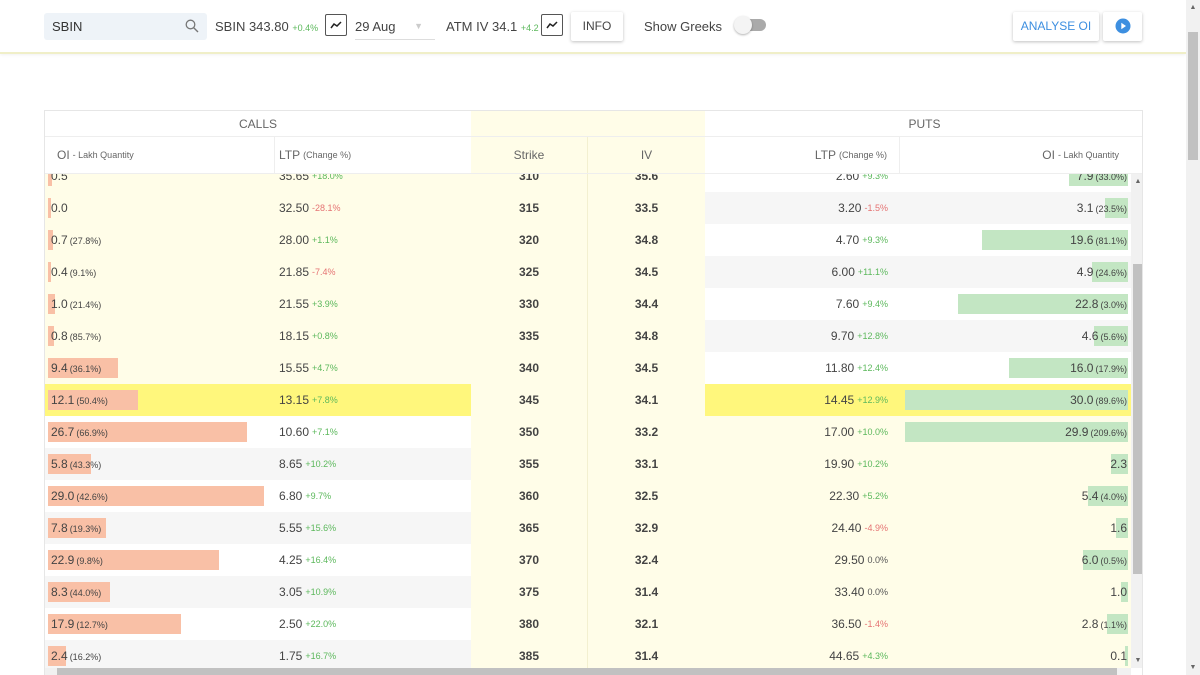  What do you see at coordinates (588, 592) in the screenshot?
I see `table-row: 8.3 (44.0%) 3.05 +10.9% 375 31.4 33.40 0.0% 1.0` at bounding box center [588, 592].